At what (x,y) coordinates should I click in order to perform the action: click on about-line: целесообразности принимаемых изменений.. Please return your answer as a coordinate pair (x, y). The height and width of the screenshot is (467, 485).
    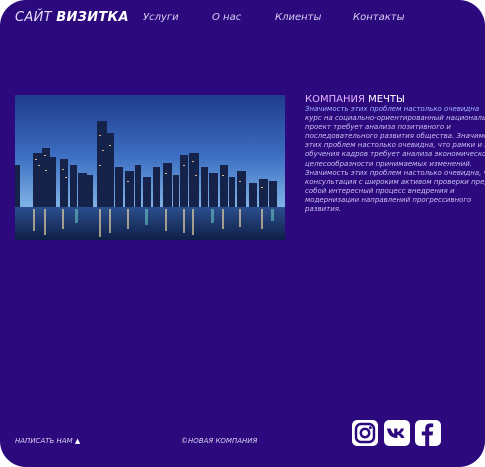
    Looking at the image, I should click on (388, 163).